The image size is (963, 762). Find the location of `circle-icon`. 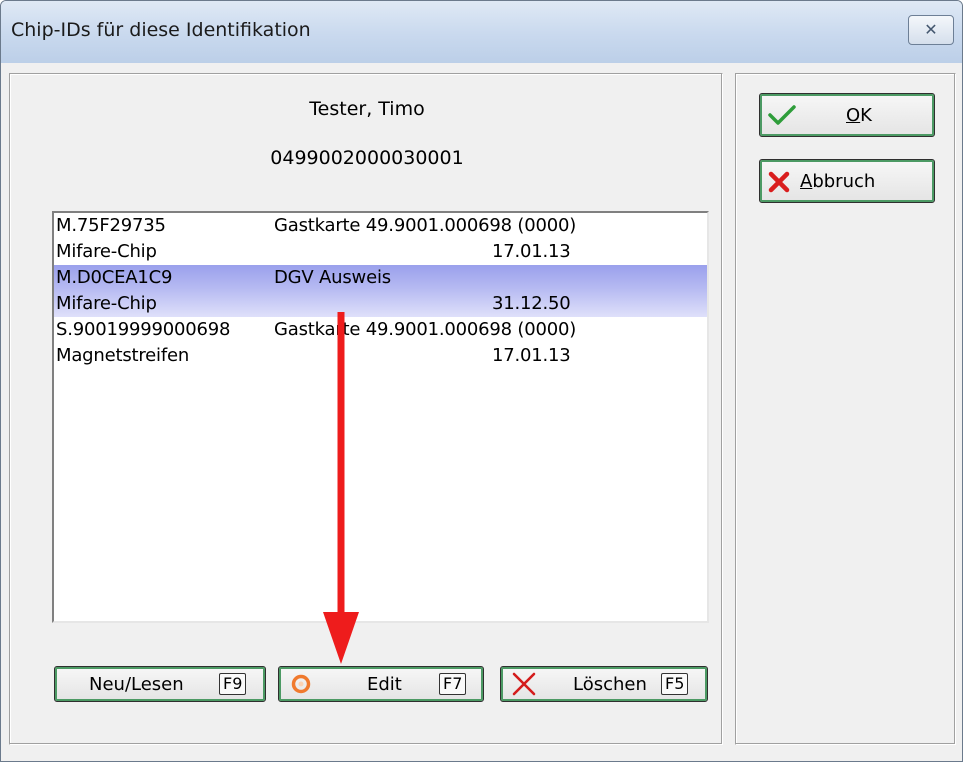

circle-icon is located at coordinates (301, 686).